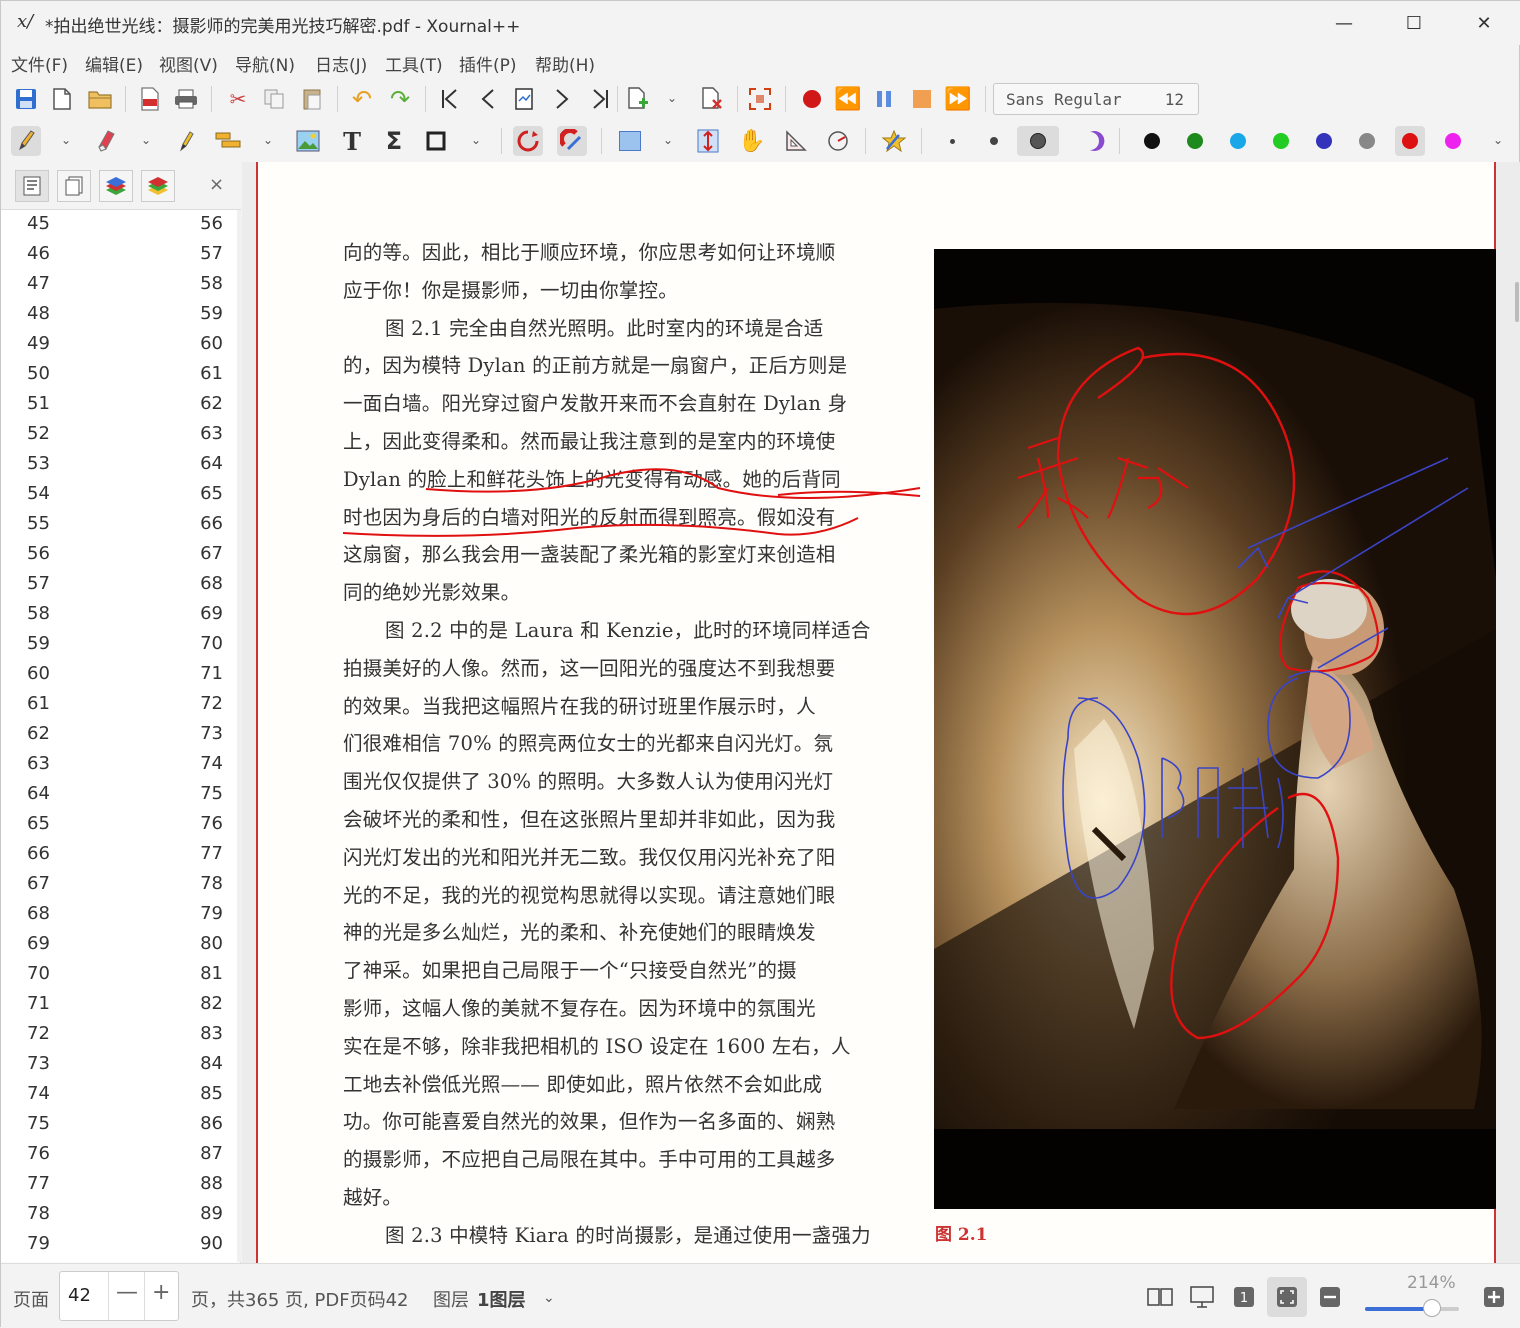 Image resolution: width=1520 pixels, height=1328 pixels. What do you see at coordinates (712, 99) in the screenshot?
I see `delete-page-icon` at bounding box center [712, 99].